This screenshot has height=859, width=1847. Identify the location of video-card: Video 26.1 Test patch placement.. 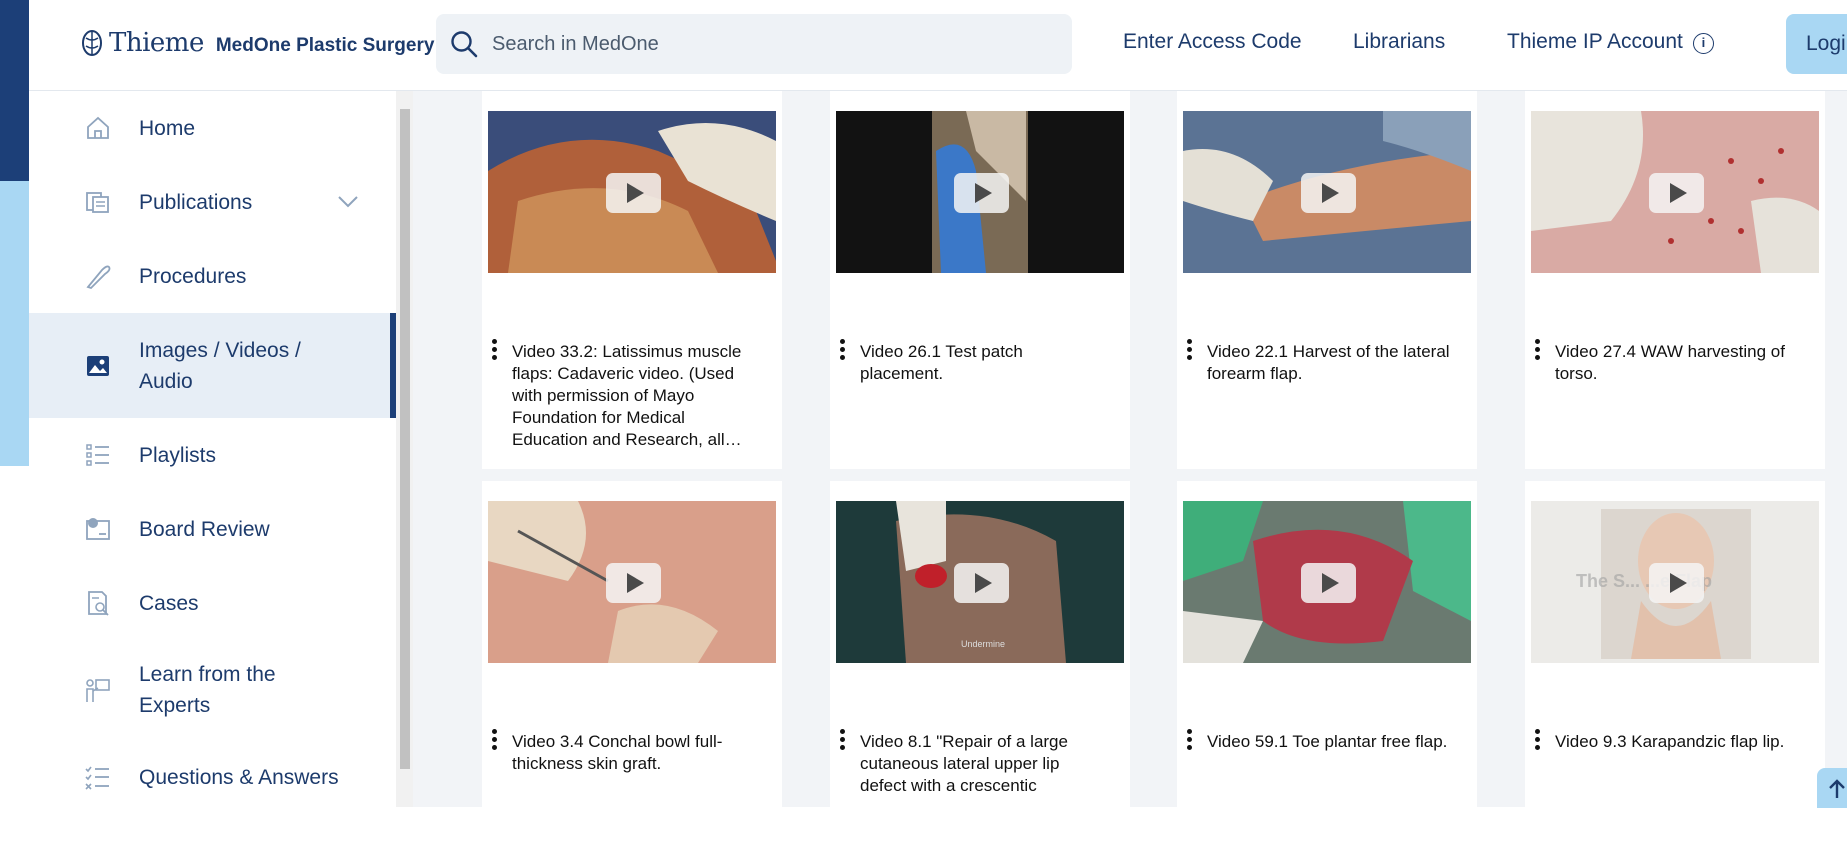
(980, 280).